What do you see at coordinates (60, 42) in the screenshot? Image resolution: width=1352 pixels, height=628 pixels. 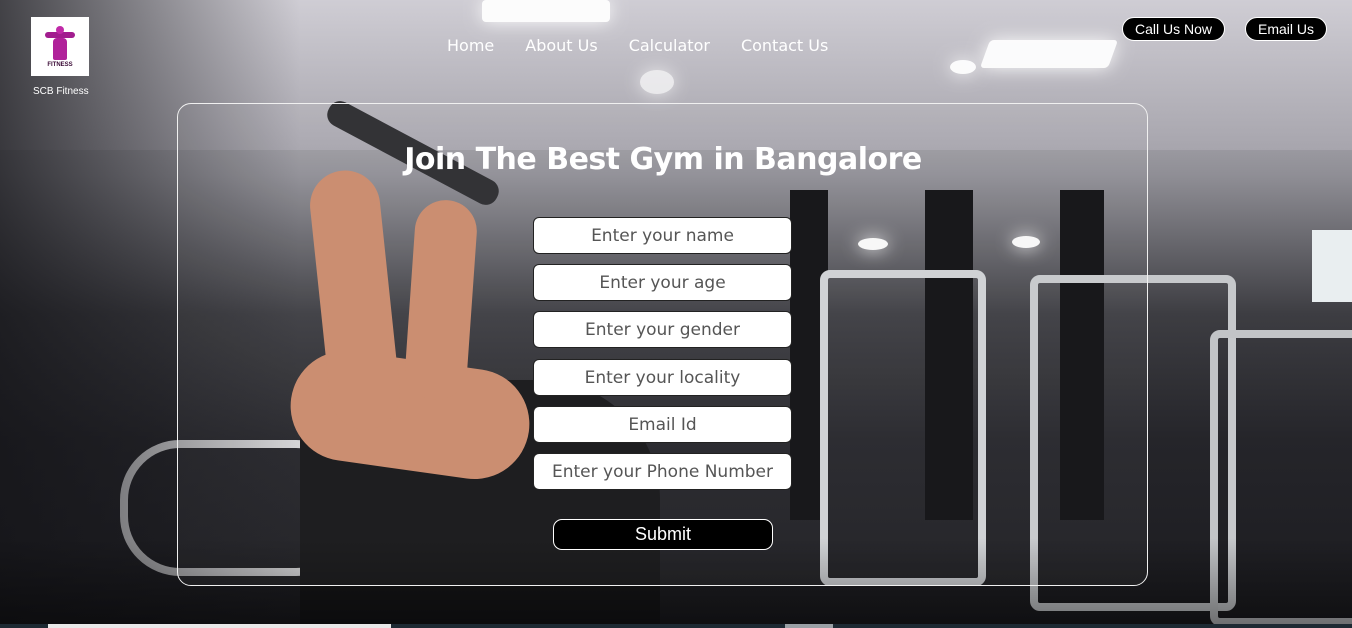 I see `fitness-logo-icon` at bounding box center [60, 42].